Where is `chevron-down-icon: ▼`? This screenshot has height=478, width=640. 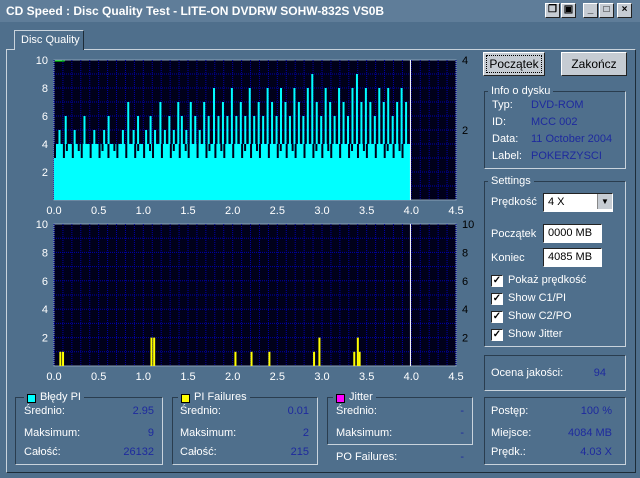 chevron-down-icon: ▼ is located at coordinates (604, 201).